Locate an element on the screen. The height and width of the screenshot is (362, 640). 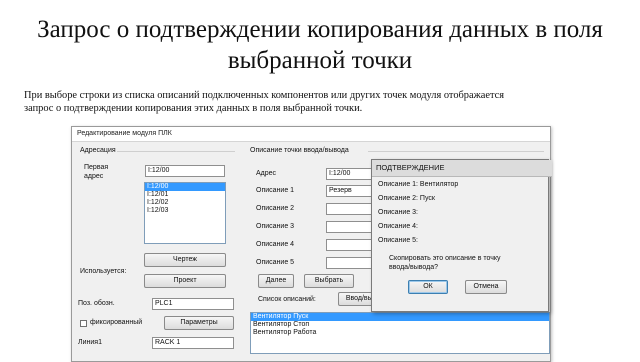
dialog-line-2: Описание 2: Пуск is located at coordinates (406, 198).